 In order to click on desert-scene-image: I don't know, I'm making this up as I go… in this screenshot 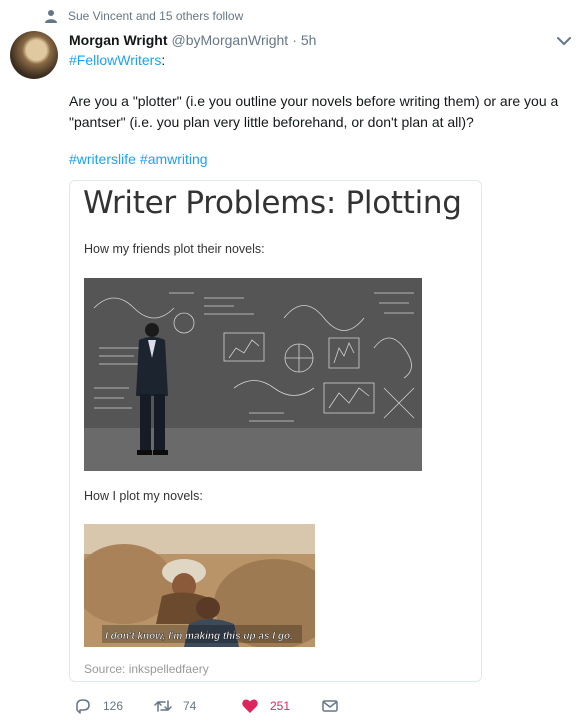, I will do `click(199, 585)`.